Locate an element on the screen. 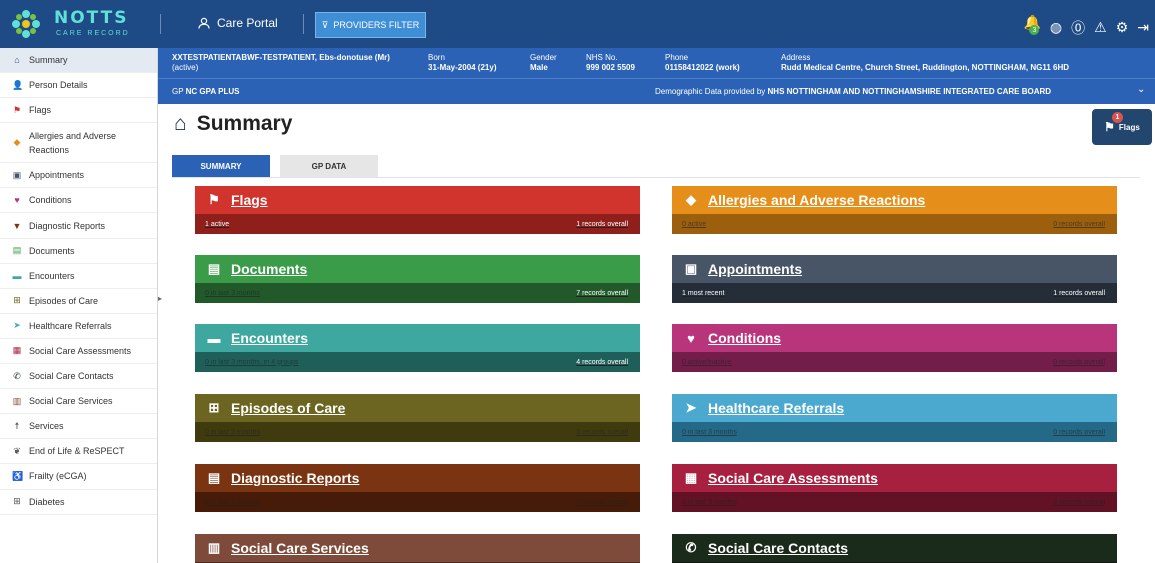 This screenshot has height=563, width=1155. card-header: ◆ Allergies and Adverse Reactions is located at coordinates (894, 200).